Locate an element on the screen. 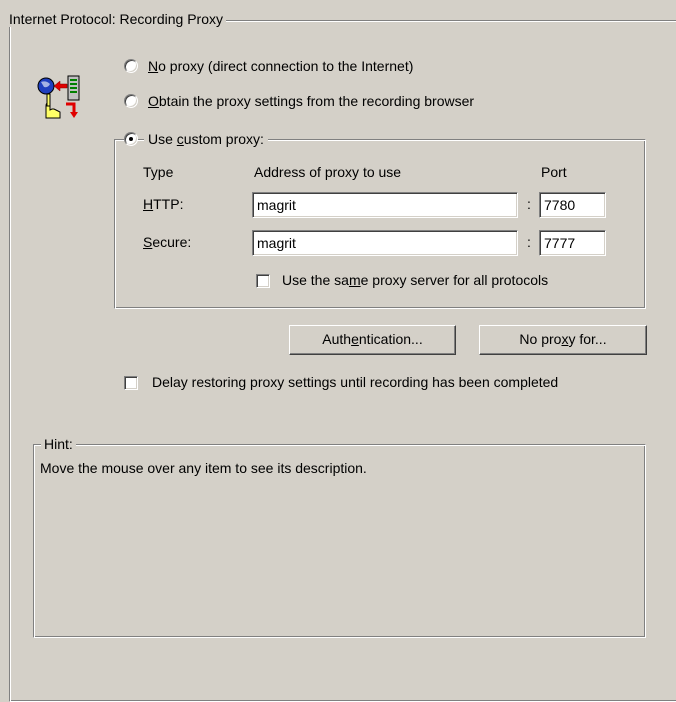 This screenshot has height=702, width=676. http-address-input: magrit is located at coordinates (385, 205).